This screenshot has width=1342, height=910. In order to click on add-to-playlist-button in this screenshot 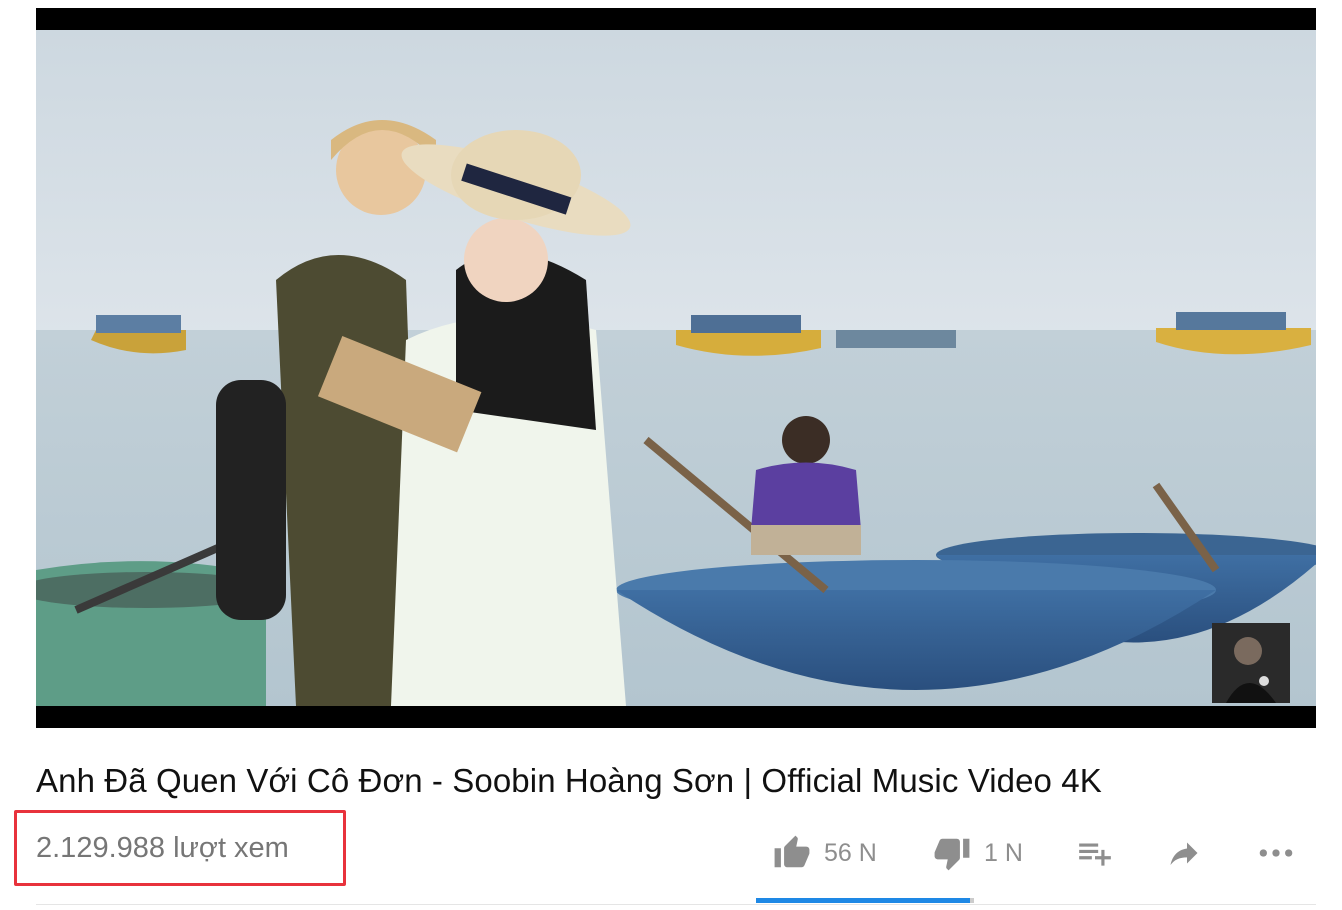, I will do `click(1095, 853)`.